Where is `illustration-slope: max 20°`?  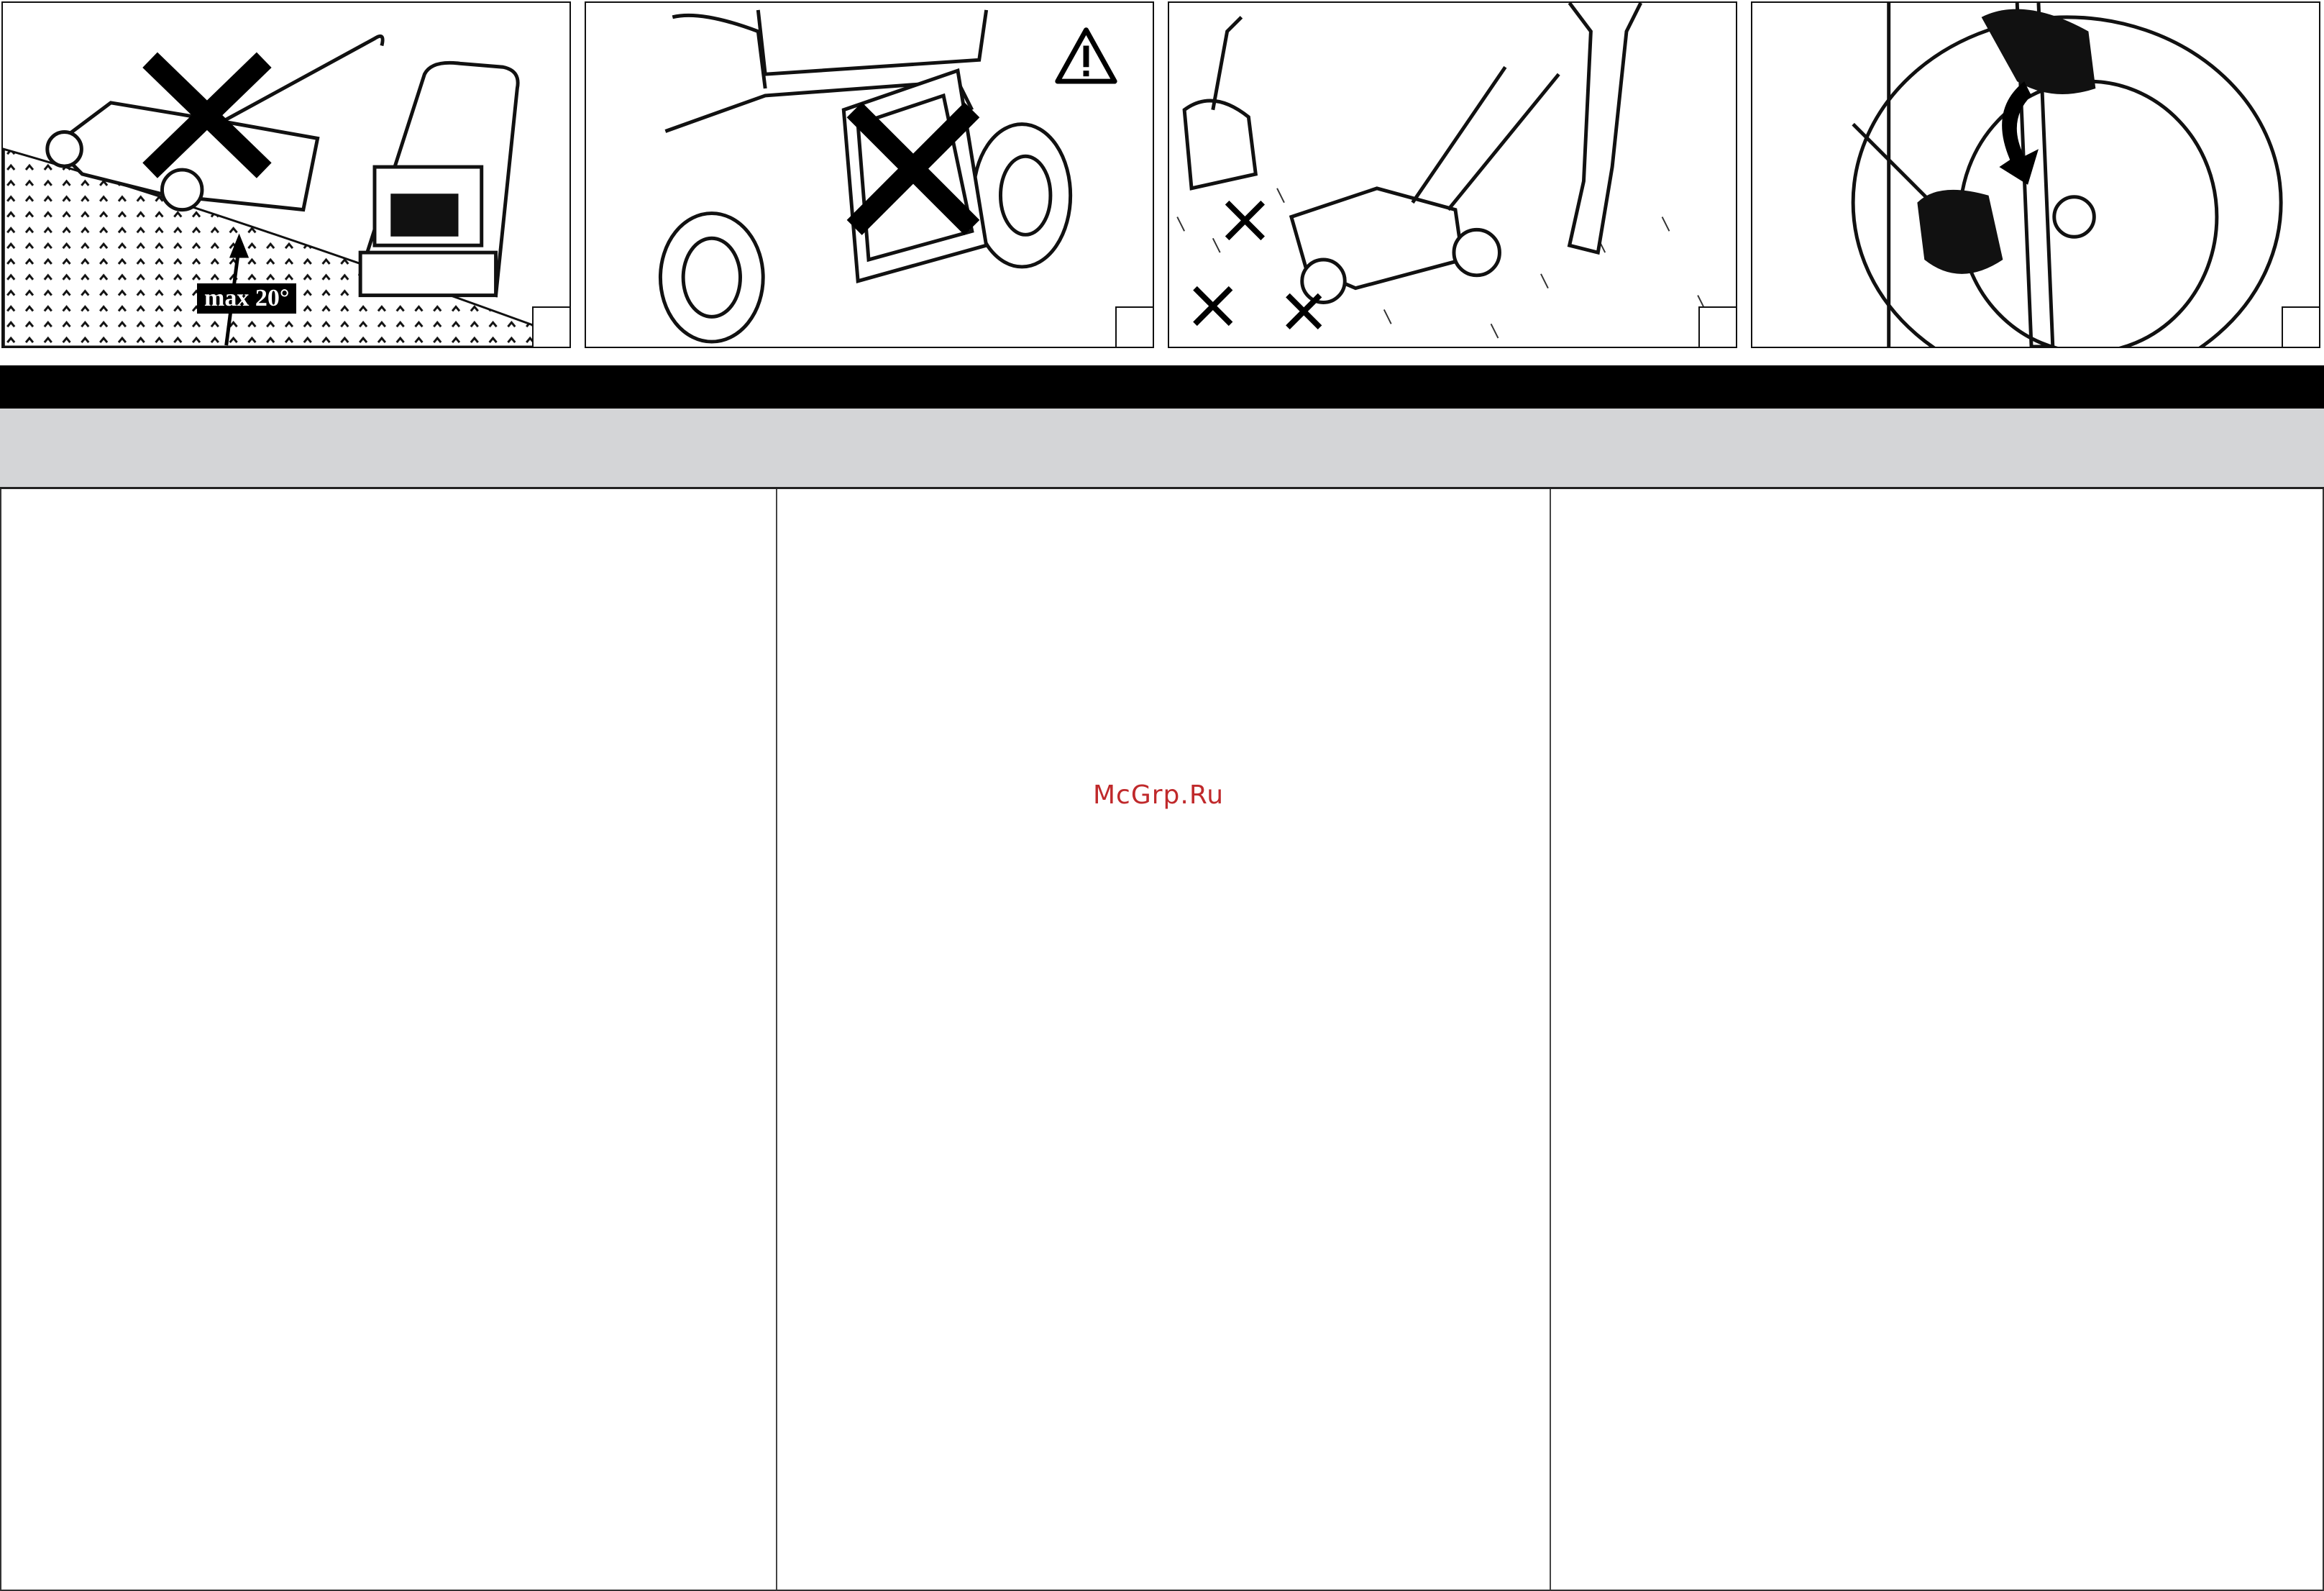 illustration-slope: max 20° is located at coordinates (286, 174).